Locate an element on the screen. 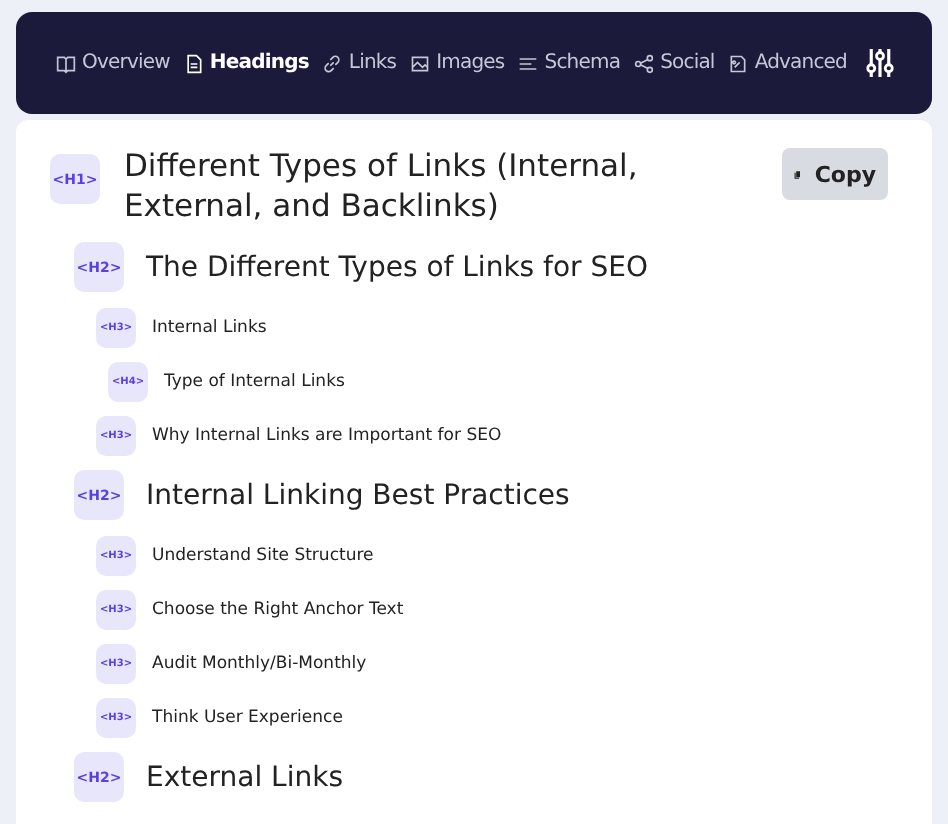 This screenshot has width=948, height=824. nav-tab: Overview is located at coordinates (113, 63).